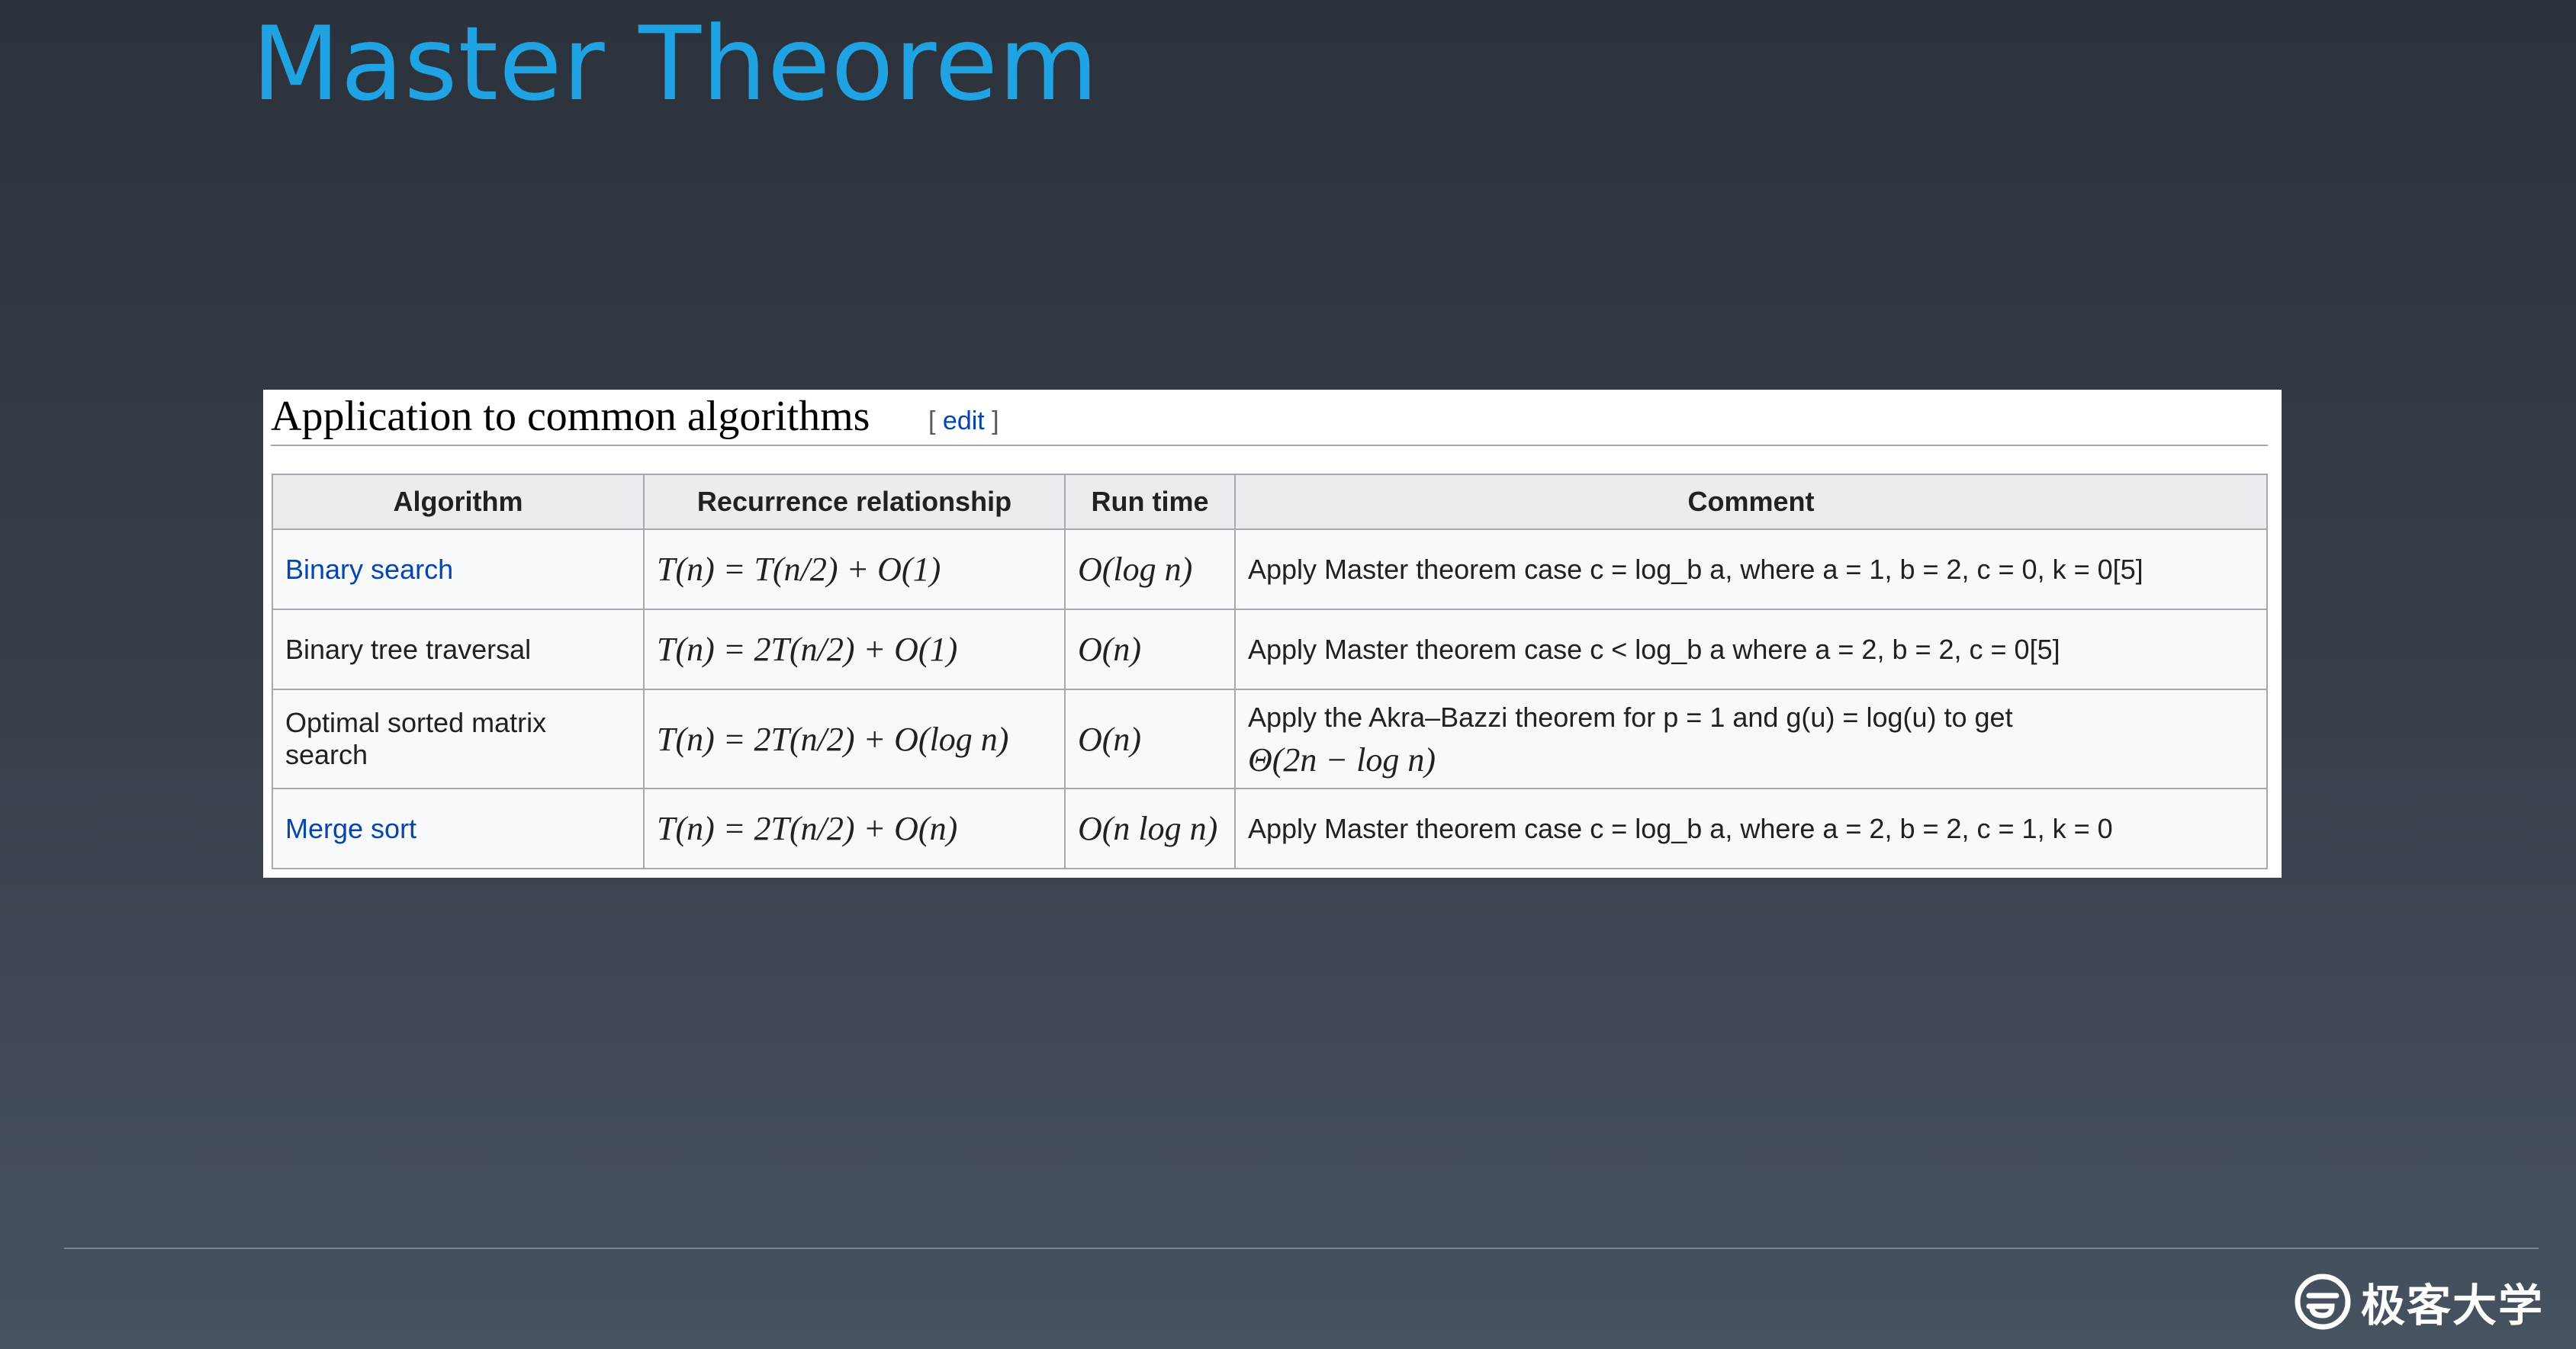 This screenshot has height=1349, width=2576. I want to click on edit-bracket-close: ], so click(992, 420).